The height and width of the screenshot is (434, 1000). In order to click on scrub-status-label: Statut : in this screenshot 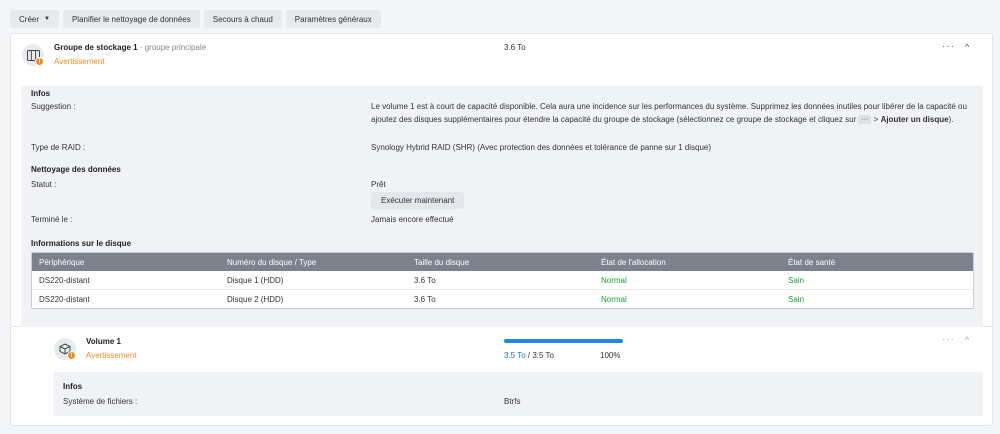, I will do `click(44, 184)`.